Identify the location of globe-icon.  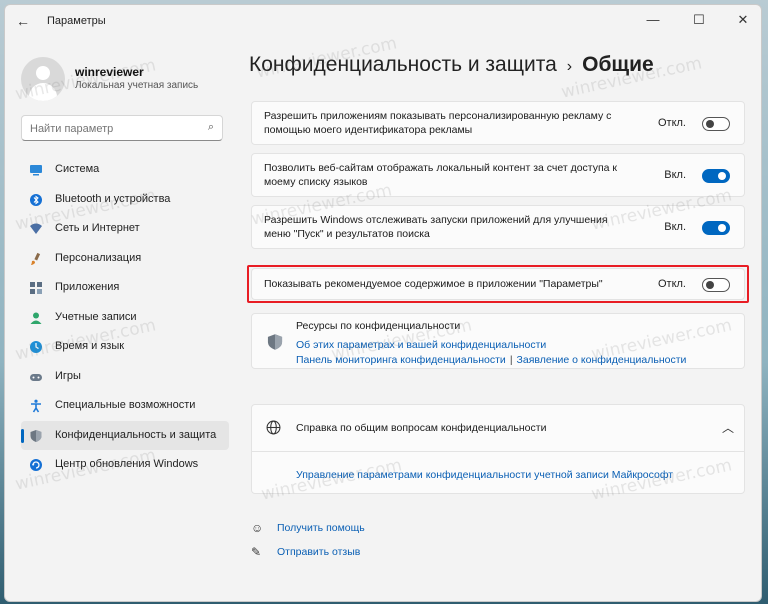
(273, 427).